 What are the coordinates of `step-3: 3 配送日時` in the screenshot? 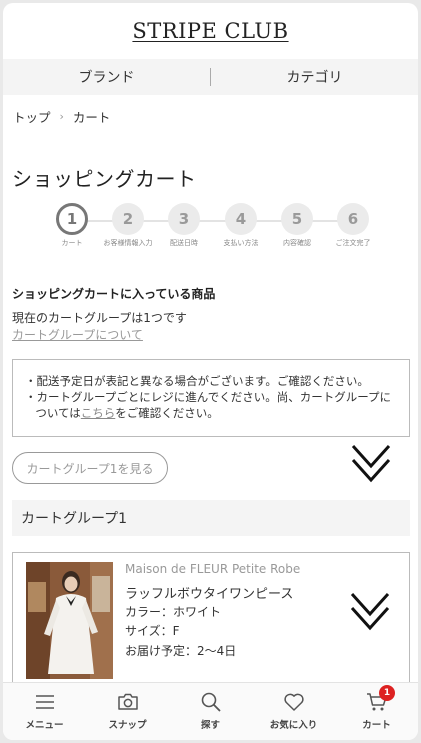 It's located at (184, 225).